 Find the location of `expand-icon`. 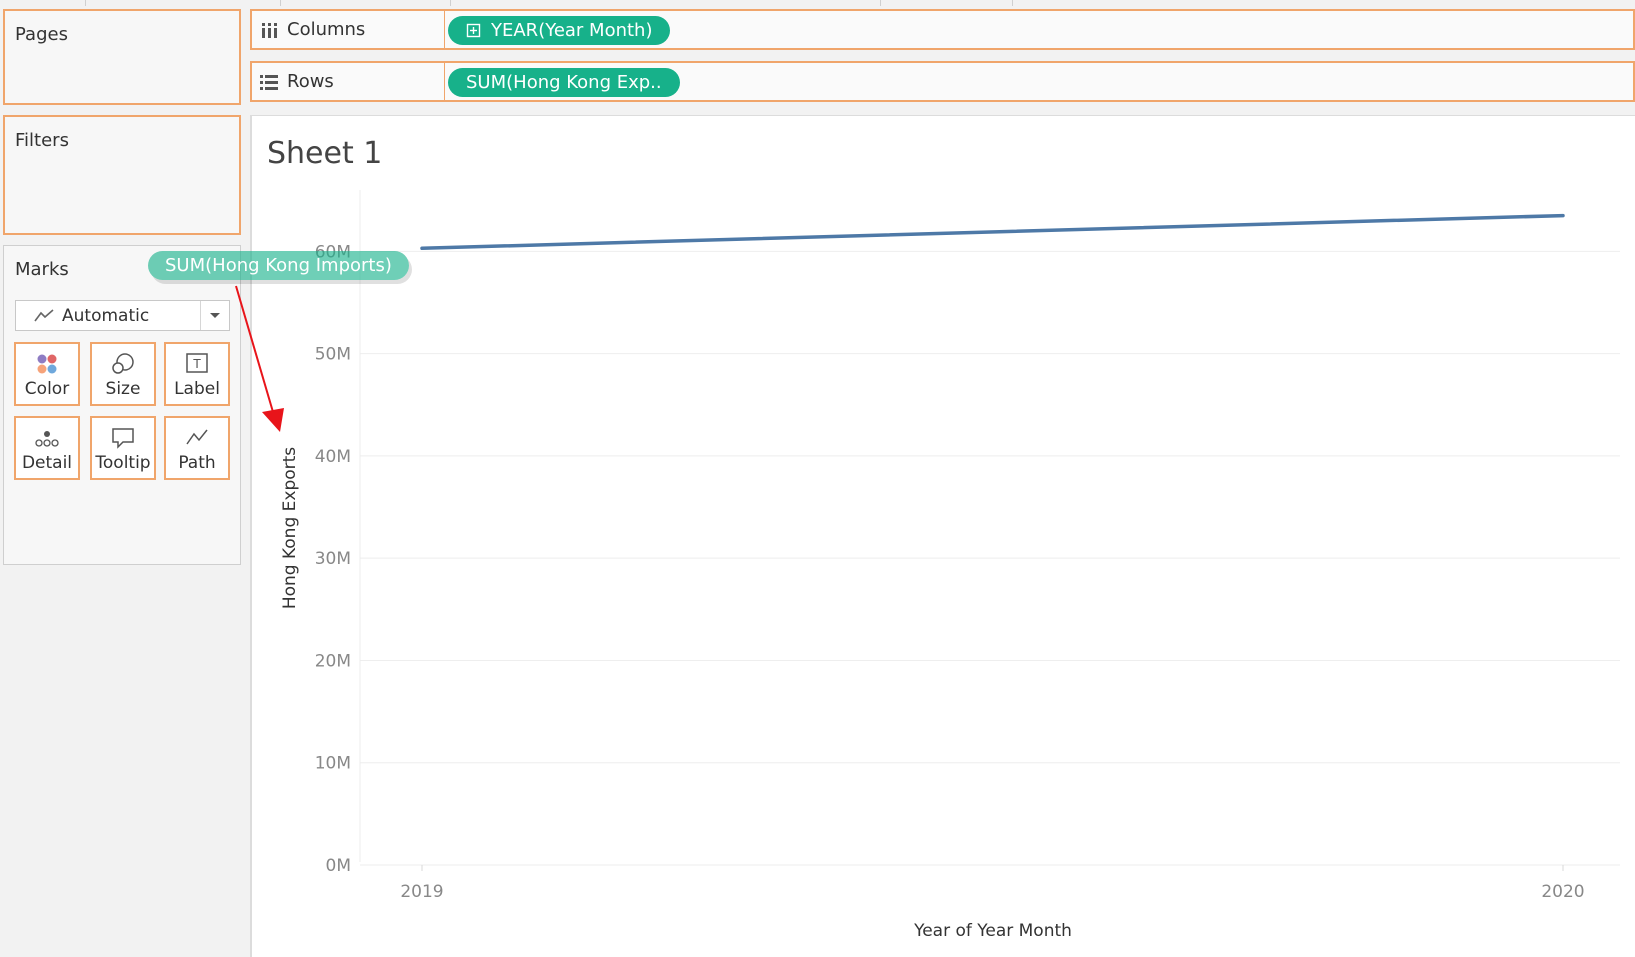

expand-icon is located at coordinates (474, 31).